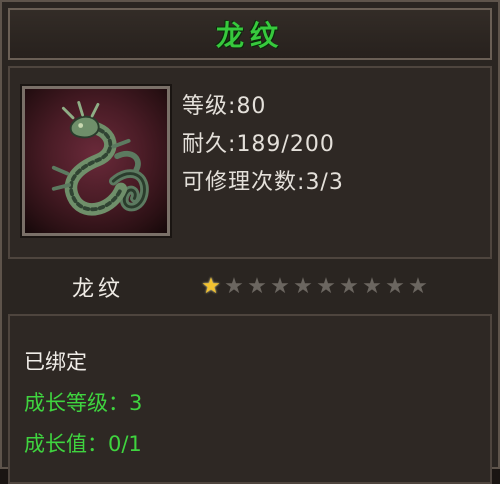 The width and height of the screenshot is (500, 484). What do you see at coordinates (211, 286) in the screenshot?
I see `star-filled-icon: ★` at bounding box center [211, 286].